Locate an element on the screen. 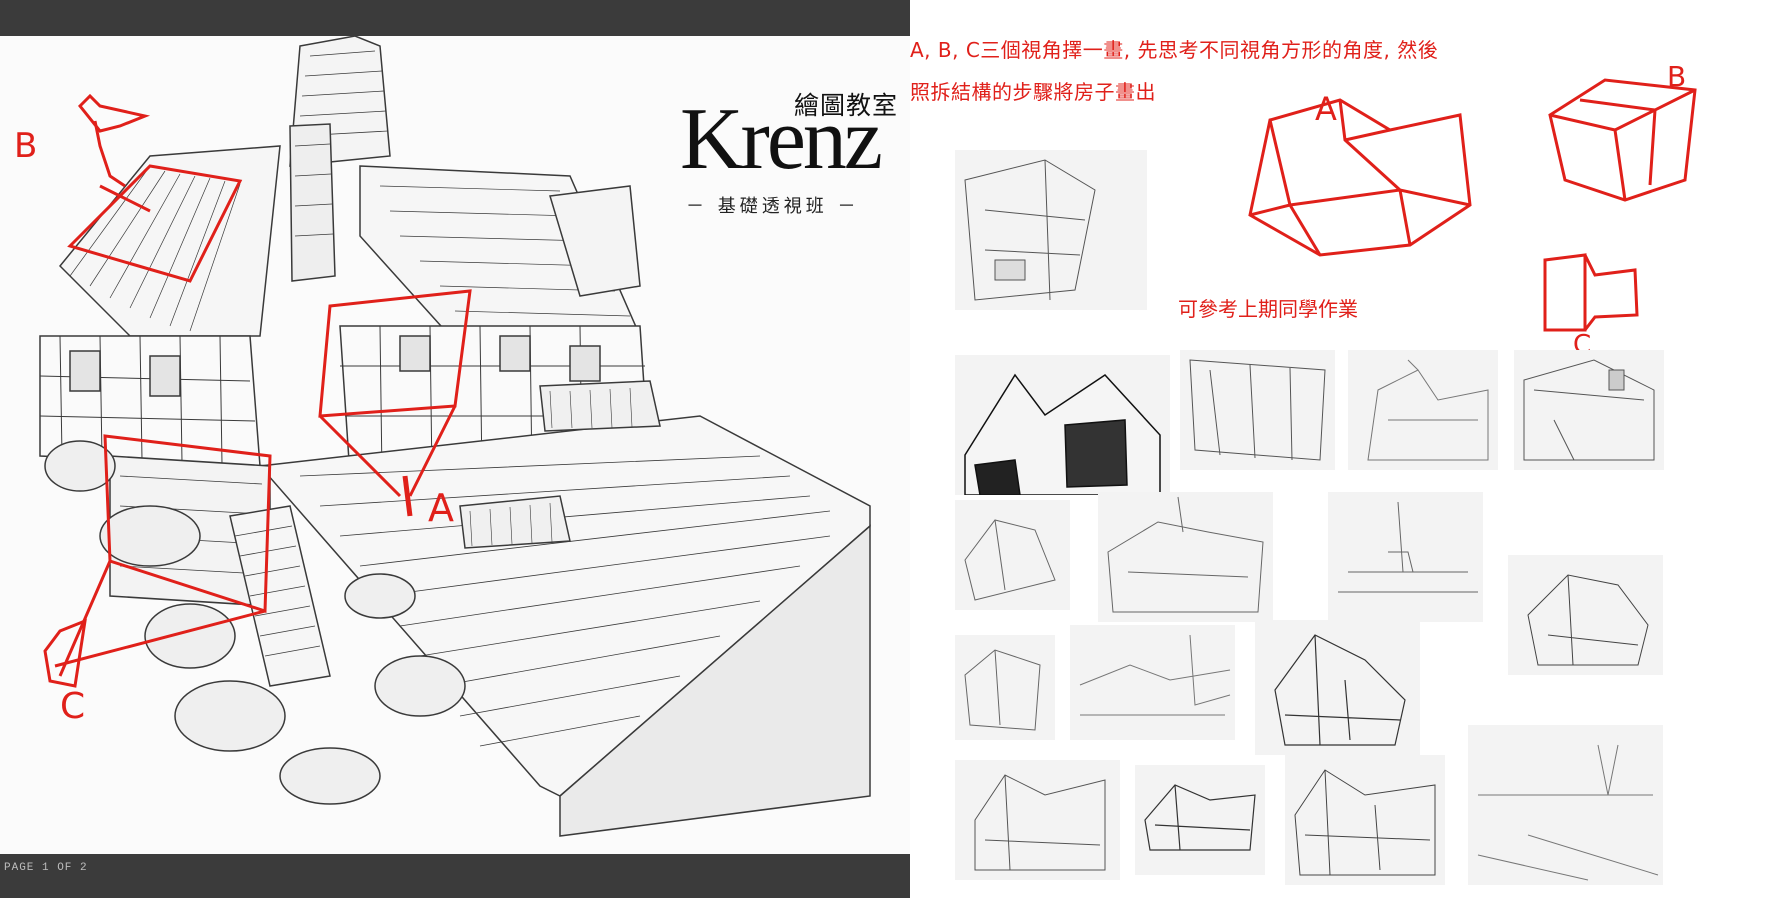 The image size is (1766, 898). view-a-label: A is located at coordinates (1326, 109).